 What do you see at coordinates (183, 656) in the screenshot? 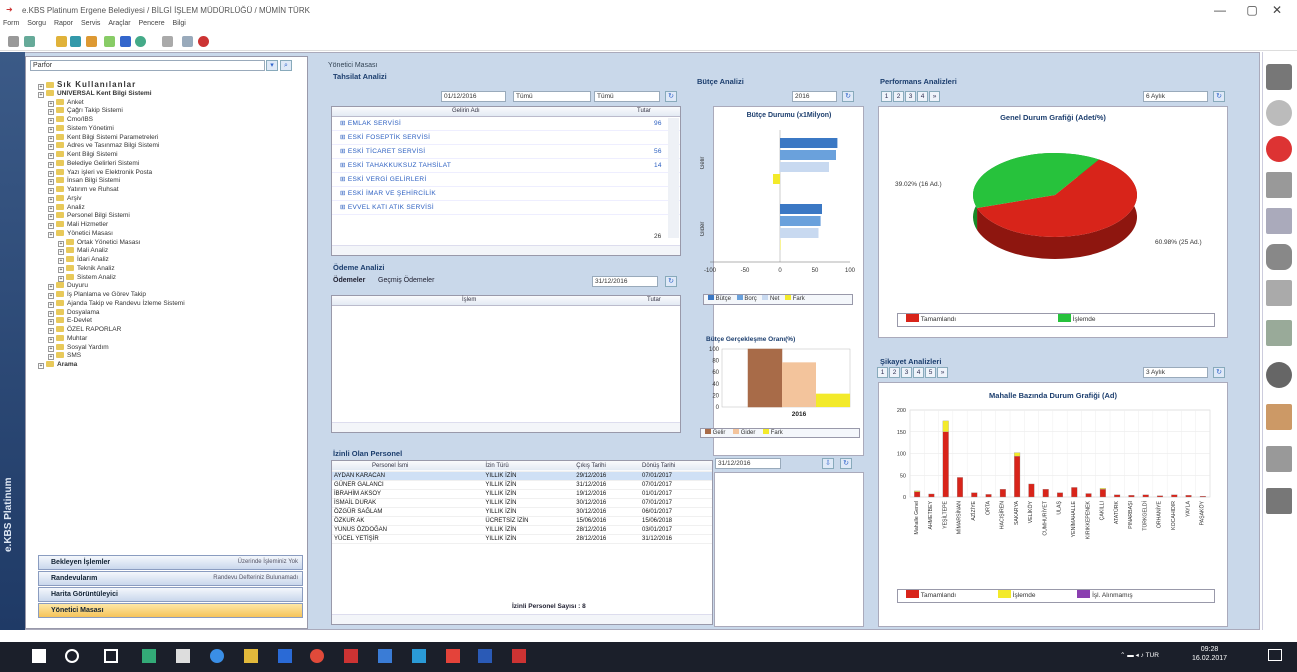
I see `shopping-bag-icon` at bounding box center [183, 656].